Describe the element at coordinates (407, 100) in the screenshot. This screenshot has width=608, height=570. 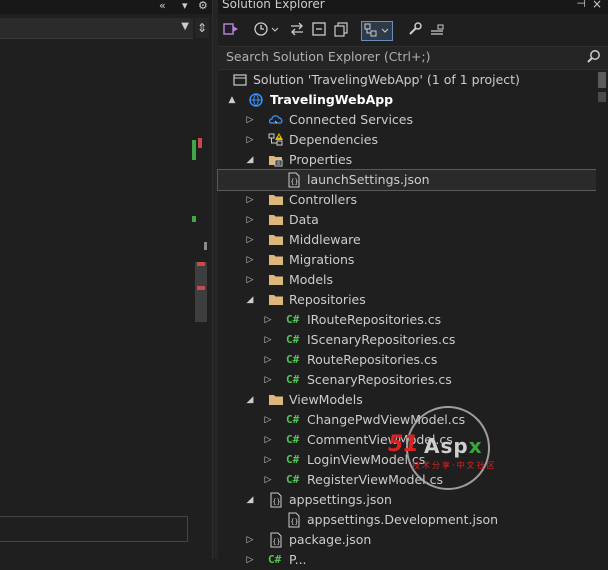
I see `tree-item: ▲ TravelingWebApp` at that location.